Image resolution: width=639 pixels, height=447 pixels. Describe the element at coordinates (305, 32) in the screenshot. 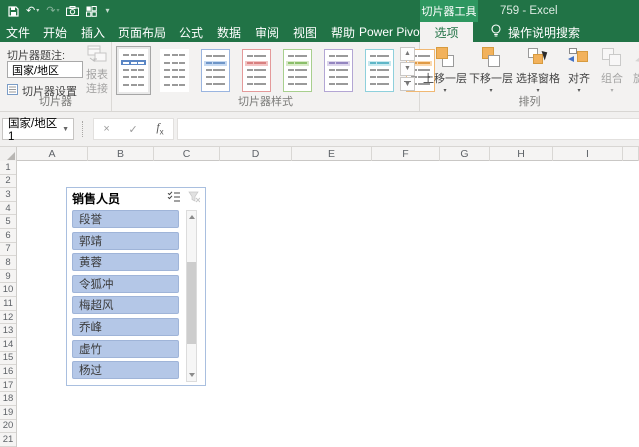

I see `tab-view: 视图` at that location.